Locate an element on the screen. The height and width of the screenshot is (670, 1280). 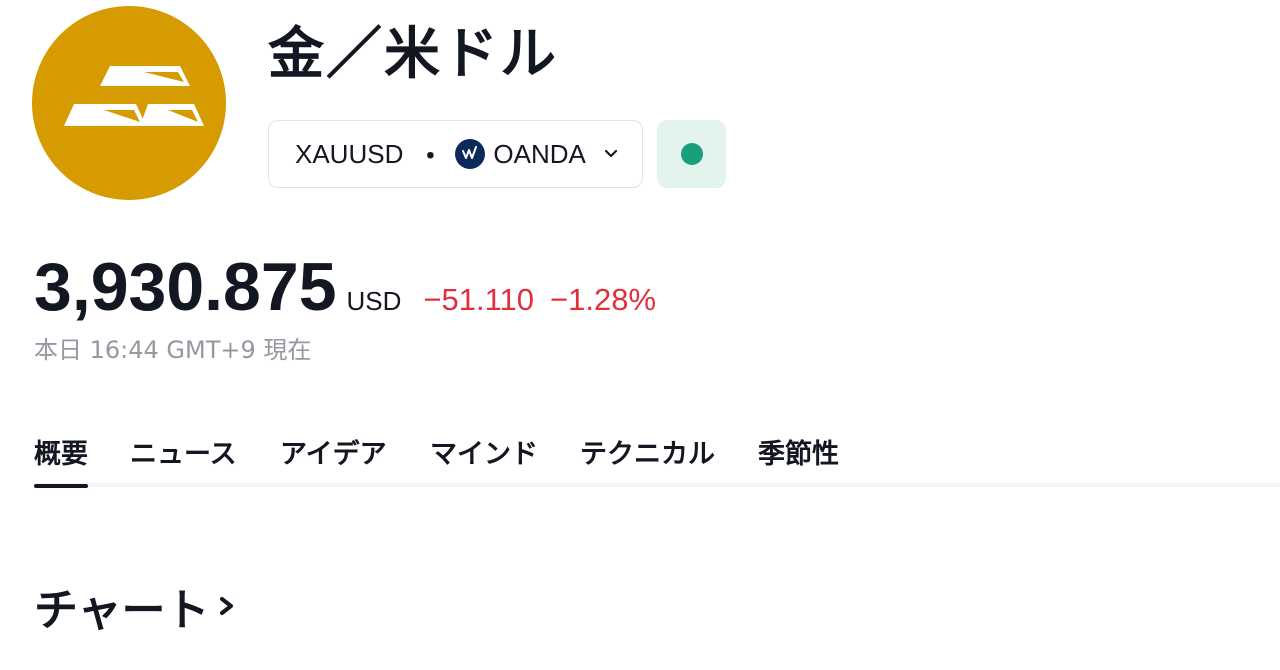
tab-bar: 概要 ニュース アイデア マインド テクニカル 季節性 is located at coordinates (438, 462).